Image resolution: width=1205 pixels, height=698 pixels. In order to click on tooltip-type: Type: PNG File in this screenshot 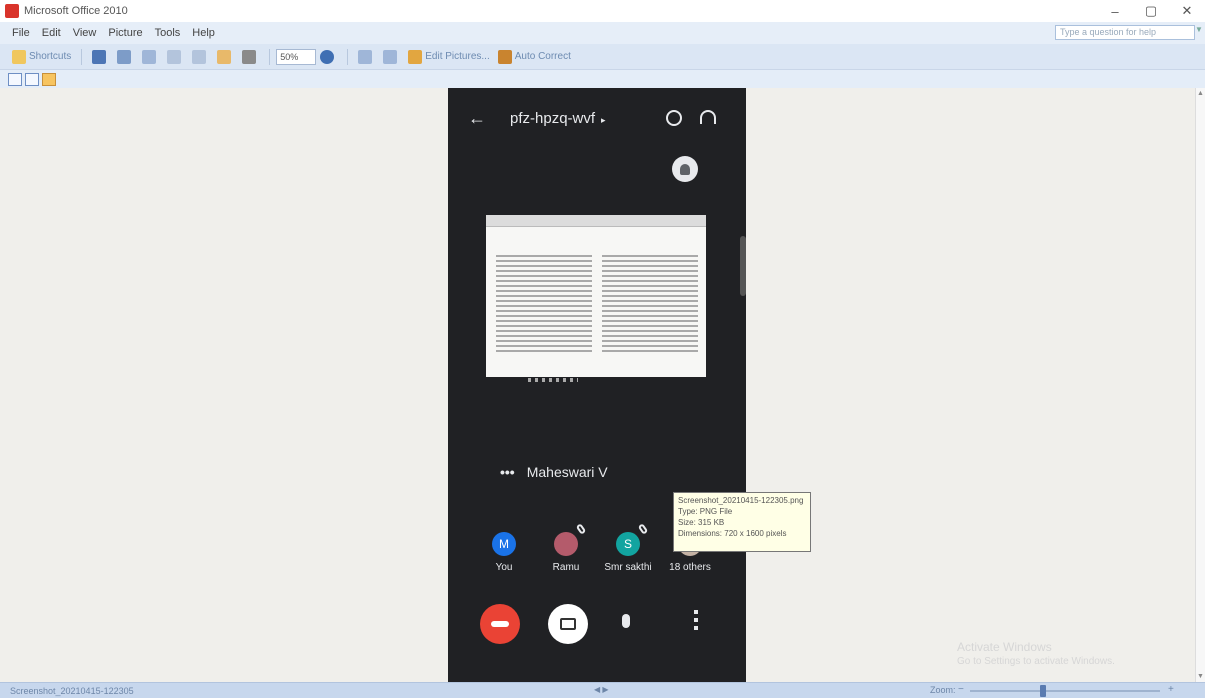, I will do `click(705, 511)`.